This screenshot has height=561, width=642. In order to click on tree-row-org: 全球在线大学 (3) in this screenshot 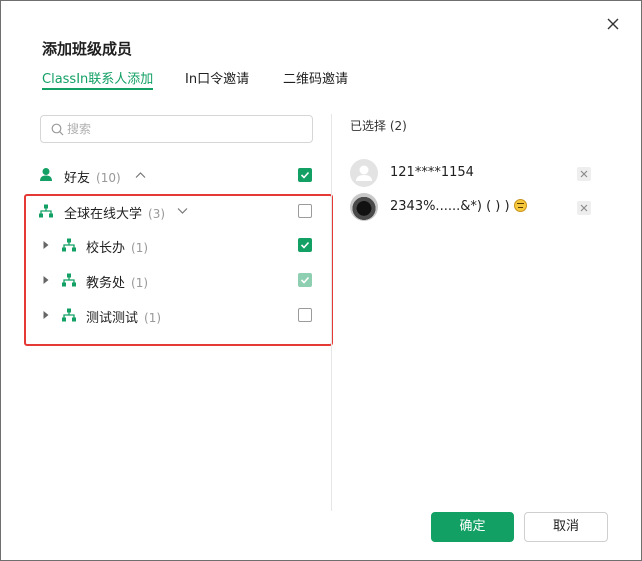, I will do `click(166, 211)`.